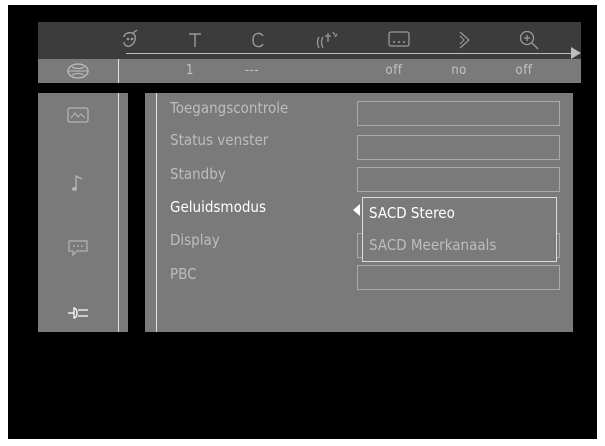 This screenshot has height=446, width=605. What do you see at coordinates (458, 179) in the screenshot?
I see `standby-value-box` at bounding box center [458, 179].